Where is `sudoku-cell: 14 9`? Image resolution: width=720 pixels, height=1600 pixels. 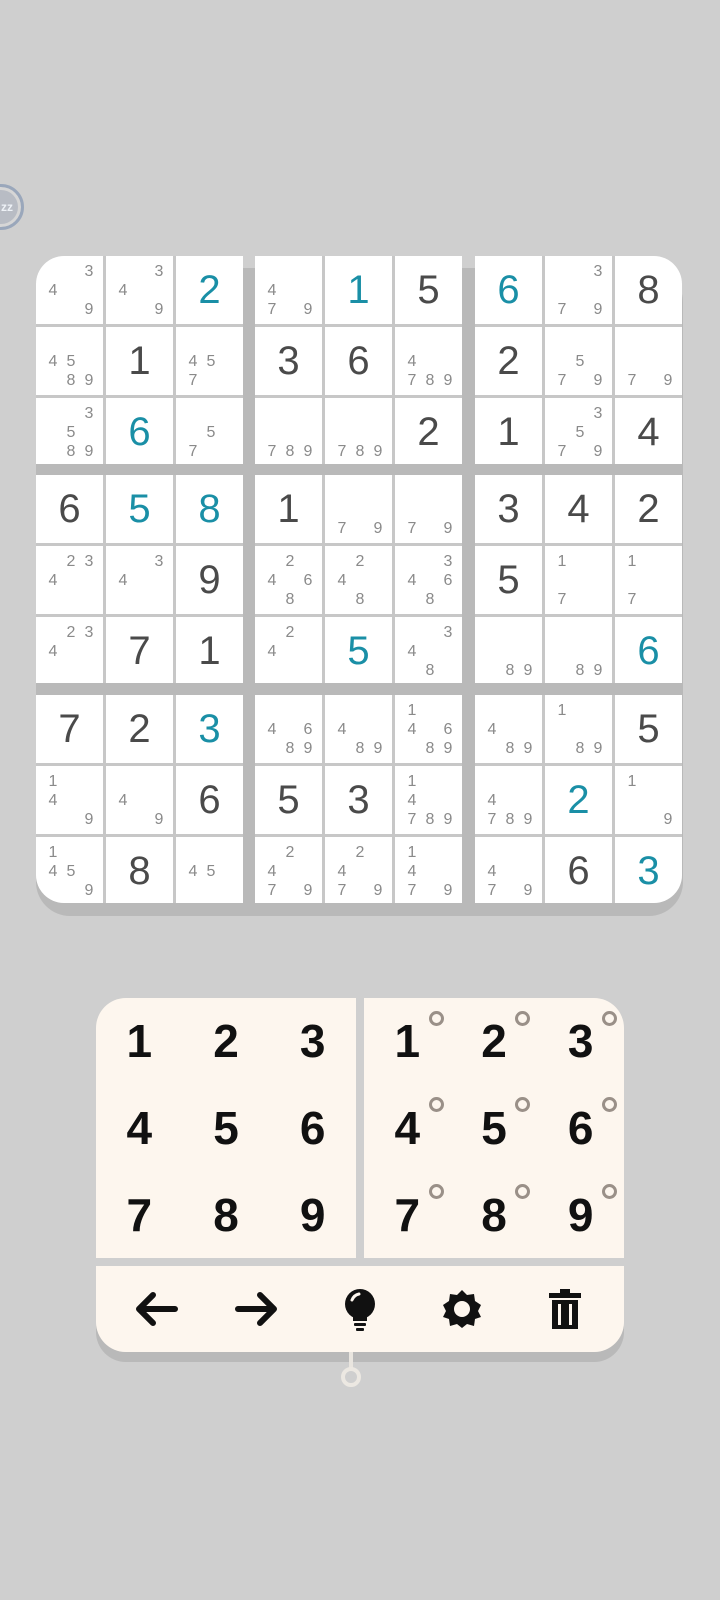 sudoku-cell: 14 9 is located at coordinates (69, 800).